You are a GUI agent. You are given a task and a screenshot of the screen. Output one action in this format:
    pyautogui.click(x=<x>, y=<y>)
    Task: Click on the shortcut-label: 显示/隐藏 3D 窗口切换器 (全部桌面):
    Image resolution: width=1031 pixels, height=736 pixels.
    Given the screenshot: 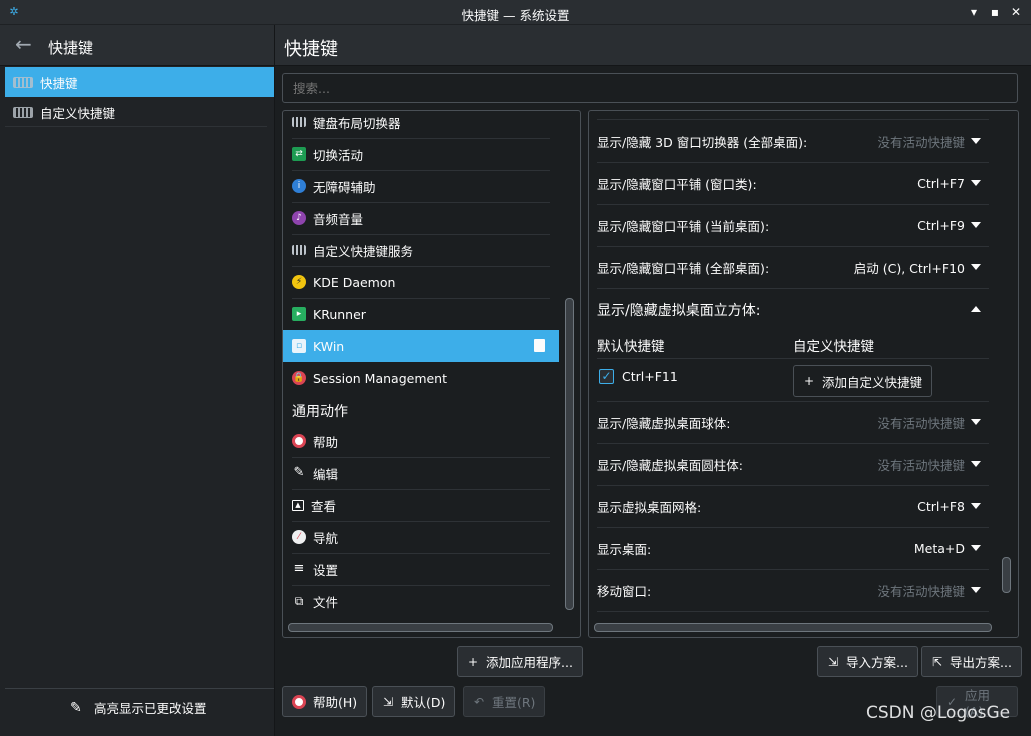 What is the action you would take?
    pyautogui.click(x=702, y=142)
    